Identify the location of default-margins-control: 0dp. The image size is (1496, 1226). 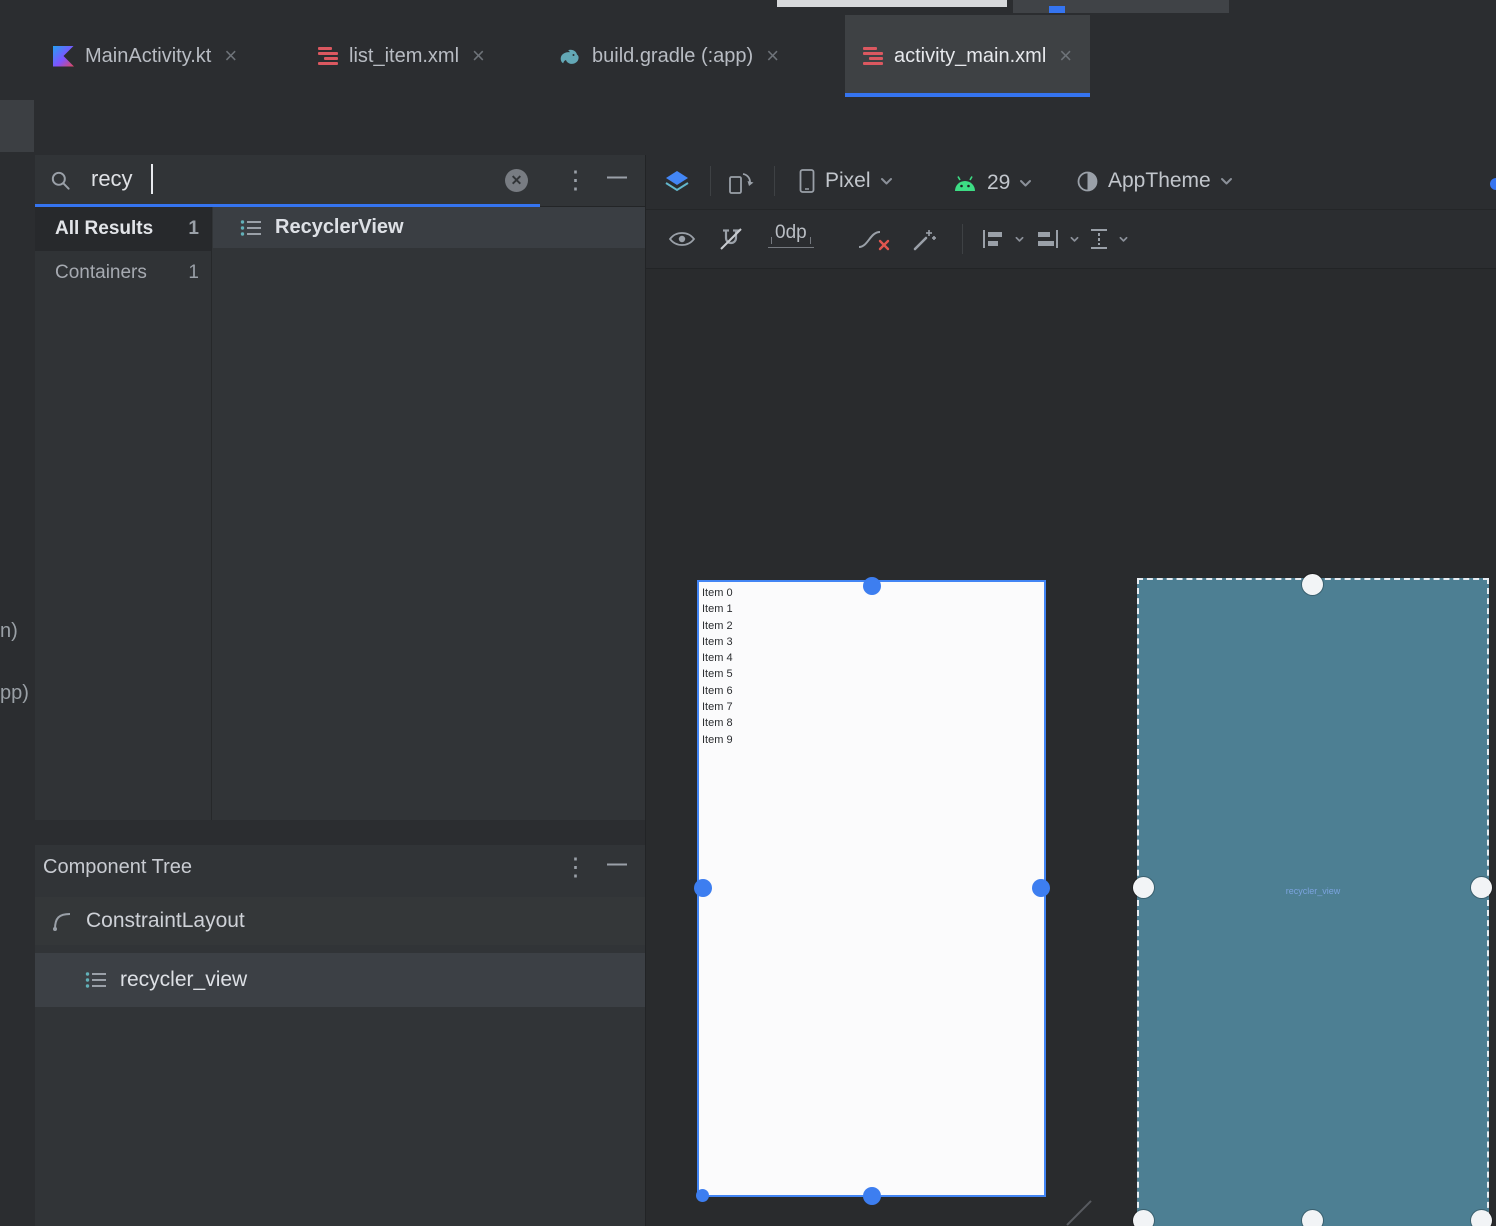
(791, 235).